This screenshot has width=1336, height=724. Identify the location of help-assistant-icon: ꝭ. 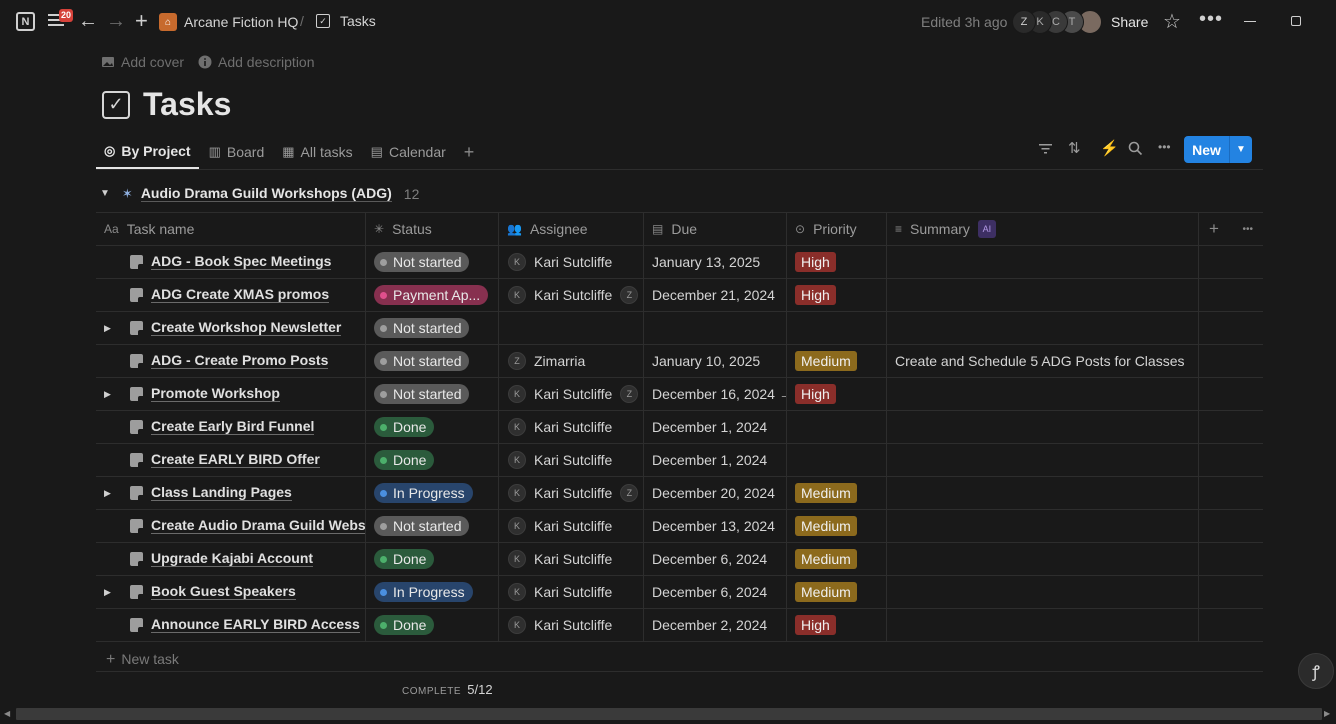
(1316, 671).